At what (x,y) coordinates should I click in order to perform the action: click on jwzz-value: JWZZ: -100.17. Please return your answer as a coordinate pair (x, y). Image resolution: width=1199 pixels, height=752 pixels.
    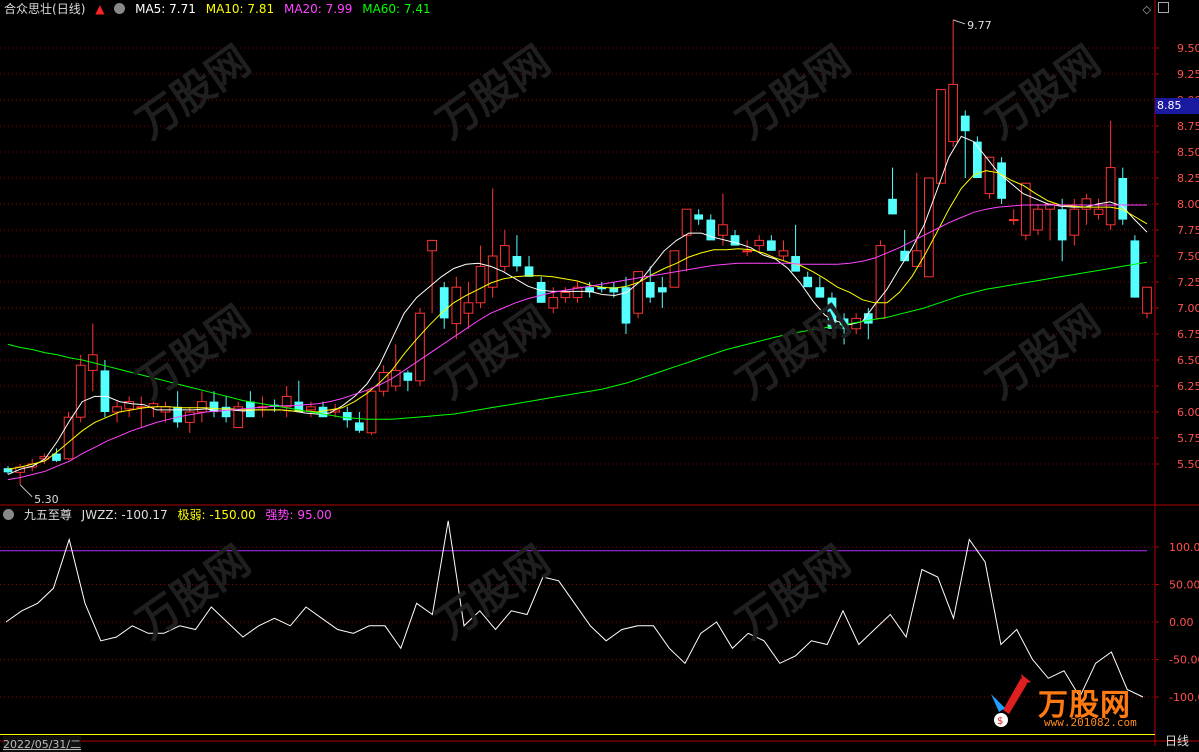
    Looking at the image, I should click on (124, 515).